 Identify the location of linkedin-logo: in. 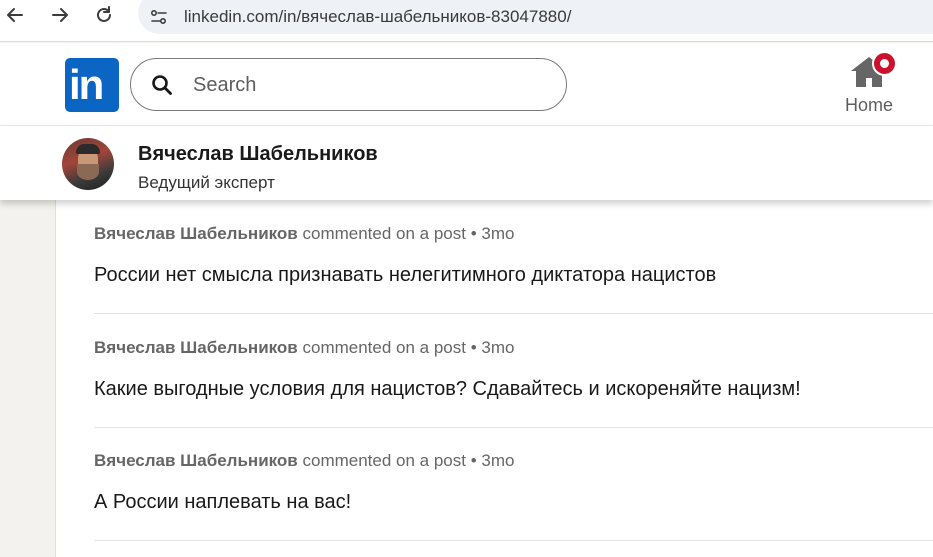
(92, 85).